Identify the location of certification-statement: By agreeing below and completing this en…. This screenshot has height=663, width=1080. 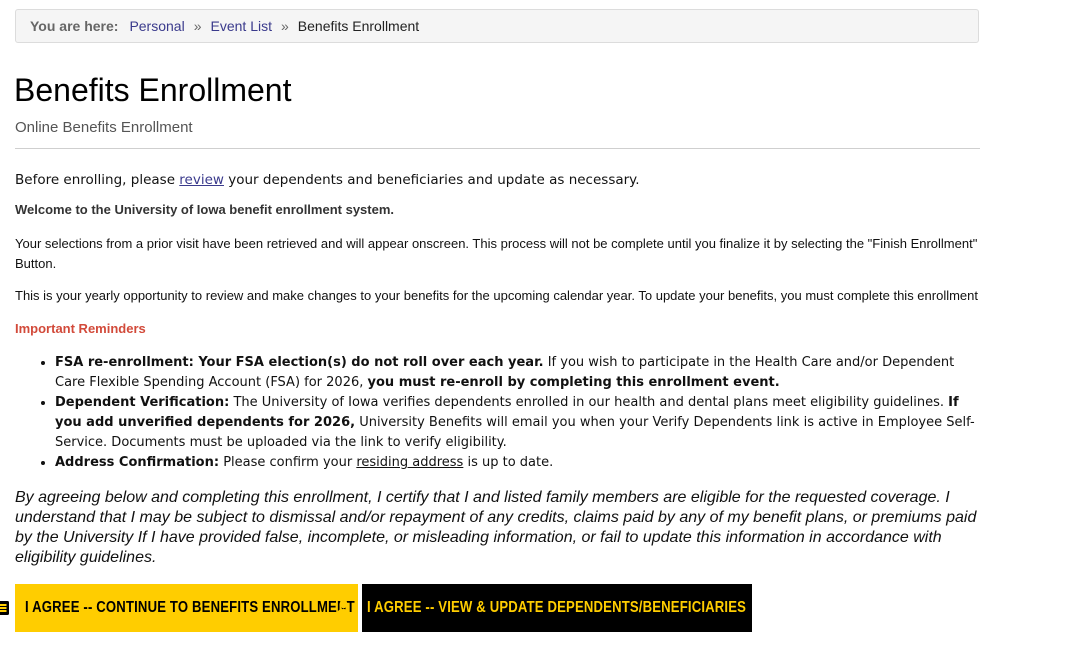
(496, 527).